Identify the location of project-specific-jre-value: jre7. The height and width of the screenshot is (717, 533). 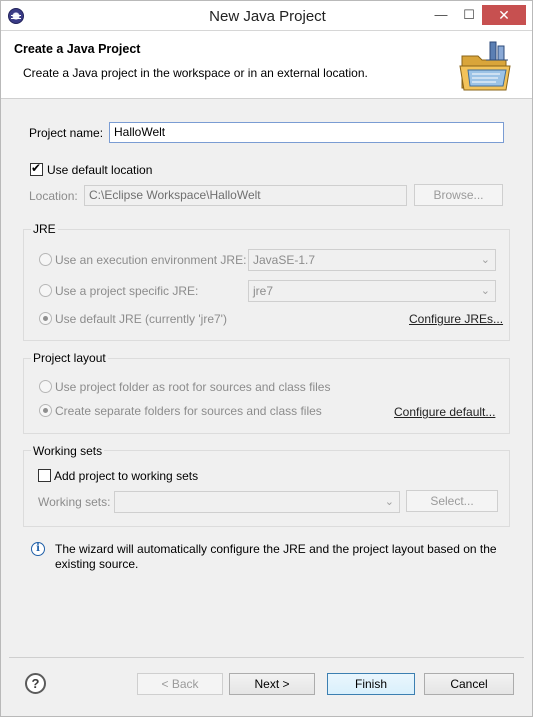
(263, 291).